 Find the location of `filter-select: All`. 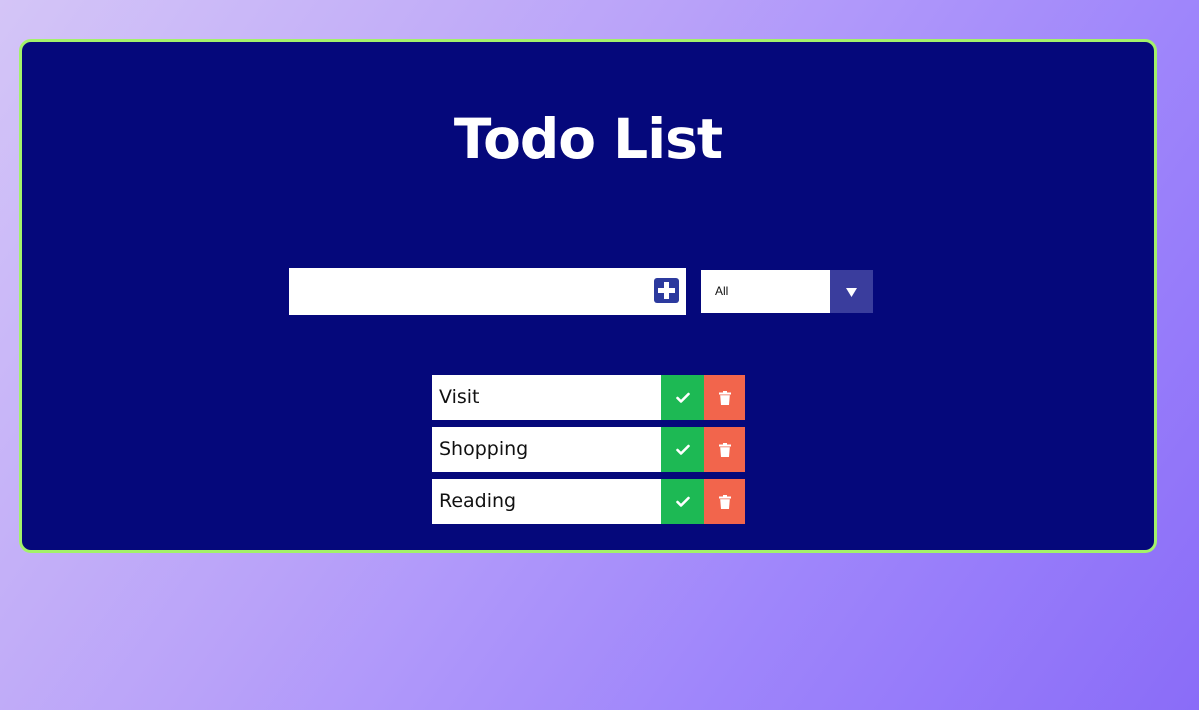

filter-select: All is located at coordinates (787, 291).